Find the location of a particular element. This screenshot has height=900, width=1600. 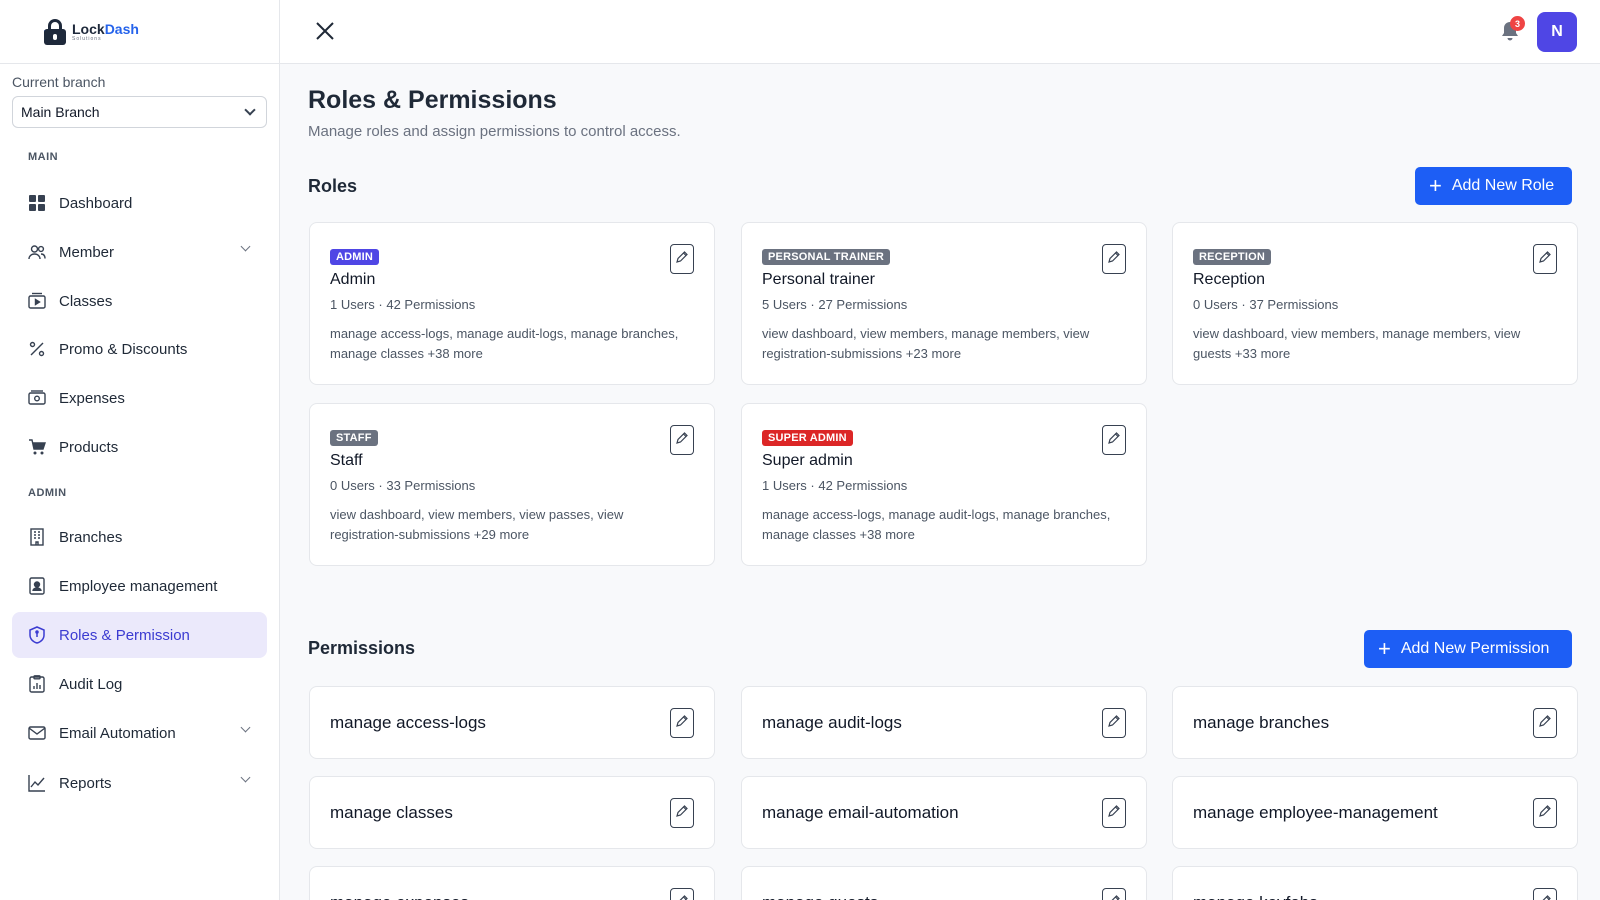

permission-card: manage branches is located at coordinates (1375, 722).